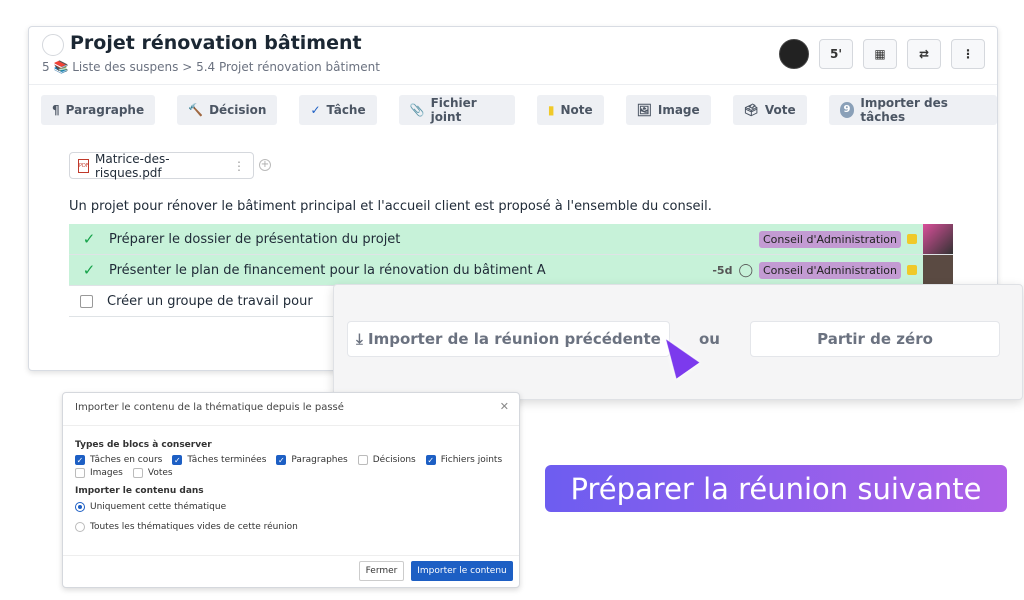  I want to click on label: Uniquement cette thématique, so click(158, 507).